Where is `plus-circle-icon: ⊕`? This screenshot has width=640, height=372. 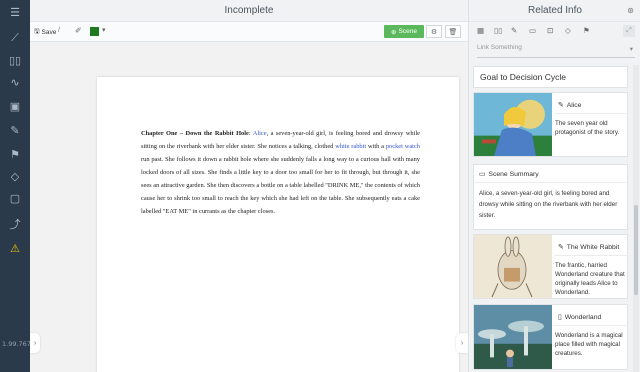
plus-circle-icon: ⊕ is located at coordinates (394, 32).